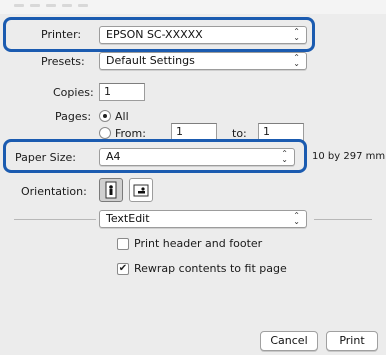  Describe the element at coordinates (150, 60) in the screenshot. I see `presets-value: Default Settings` at that location.